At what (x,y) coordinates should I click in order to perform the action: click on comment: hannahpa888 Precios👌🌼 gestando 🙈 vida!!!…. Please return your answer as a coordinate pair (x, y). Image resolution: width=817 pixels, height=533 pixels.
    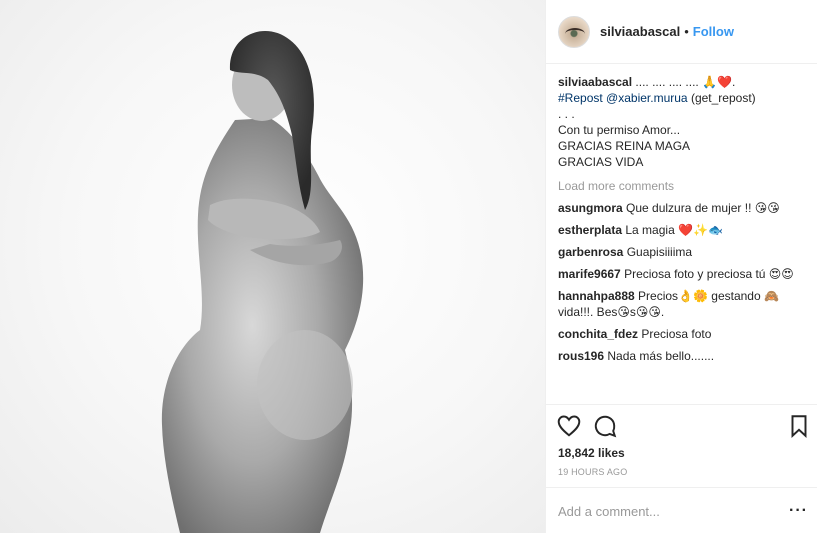
    Looking at the image, I should click on (684, 304).